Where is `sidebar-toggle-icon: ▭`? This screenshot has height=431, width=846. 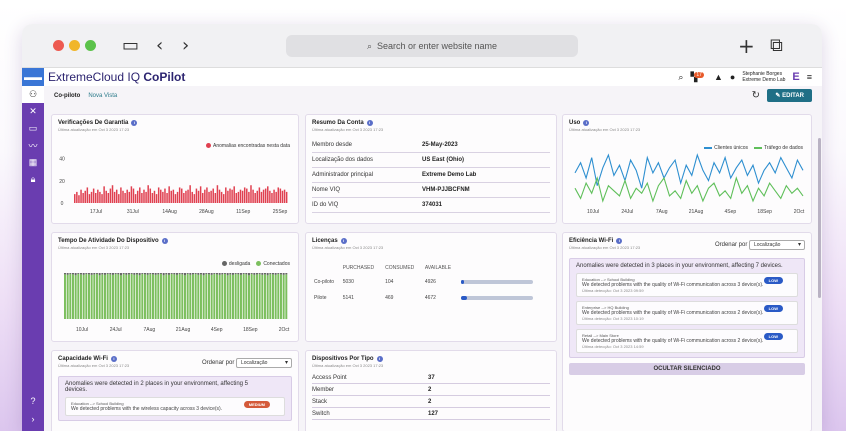
sidebar-toggle-icon: ▭ is located at coordinates (130, 46).